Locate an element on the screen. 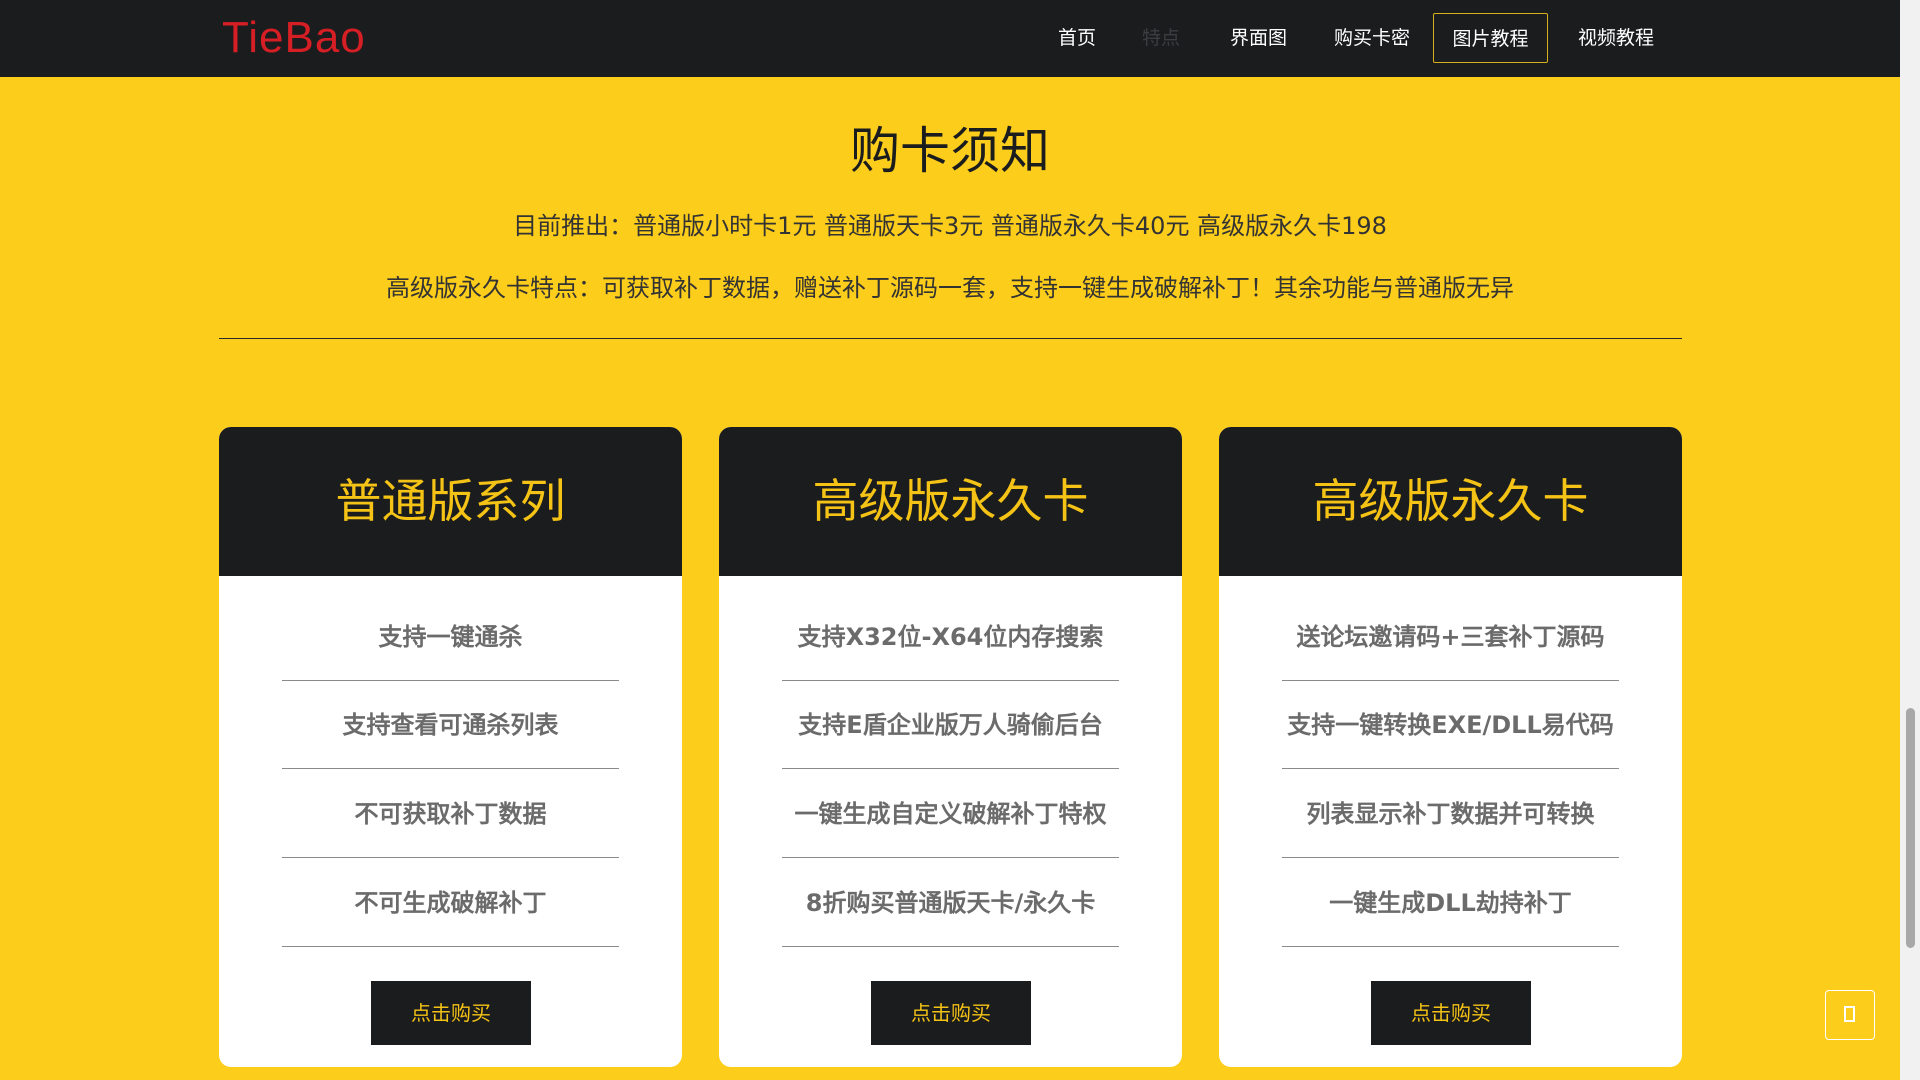 Image resolution: width=1920 pixels, height=1080 pixels. feature-item: 支持一键转换EXE/DLL易代码 is located at coordinates (1450, 725).